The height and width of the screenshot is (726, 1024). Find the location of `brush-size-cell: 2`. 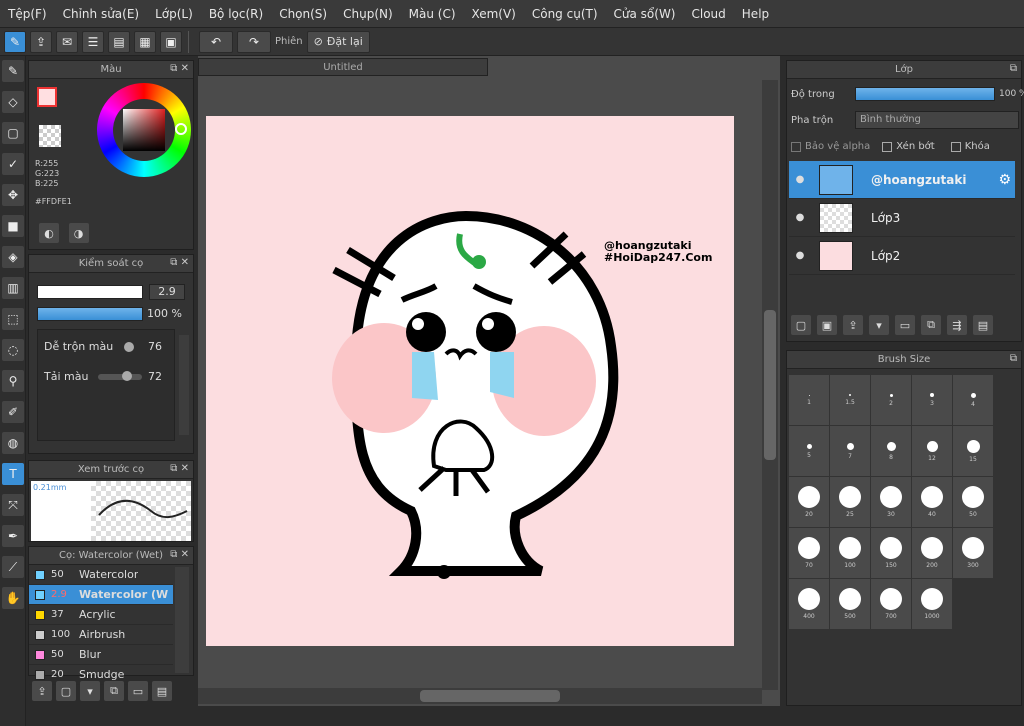

brush-size-cell: 2 is located at coordinates (891, 400).